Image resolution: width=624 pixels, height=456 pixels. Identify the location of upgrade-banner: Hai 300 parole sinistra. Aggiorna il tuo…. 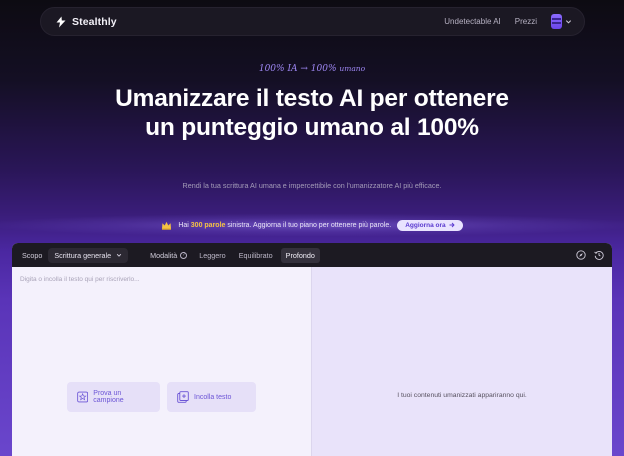
(312, 225).